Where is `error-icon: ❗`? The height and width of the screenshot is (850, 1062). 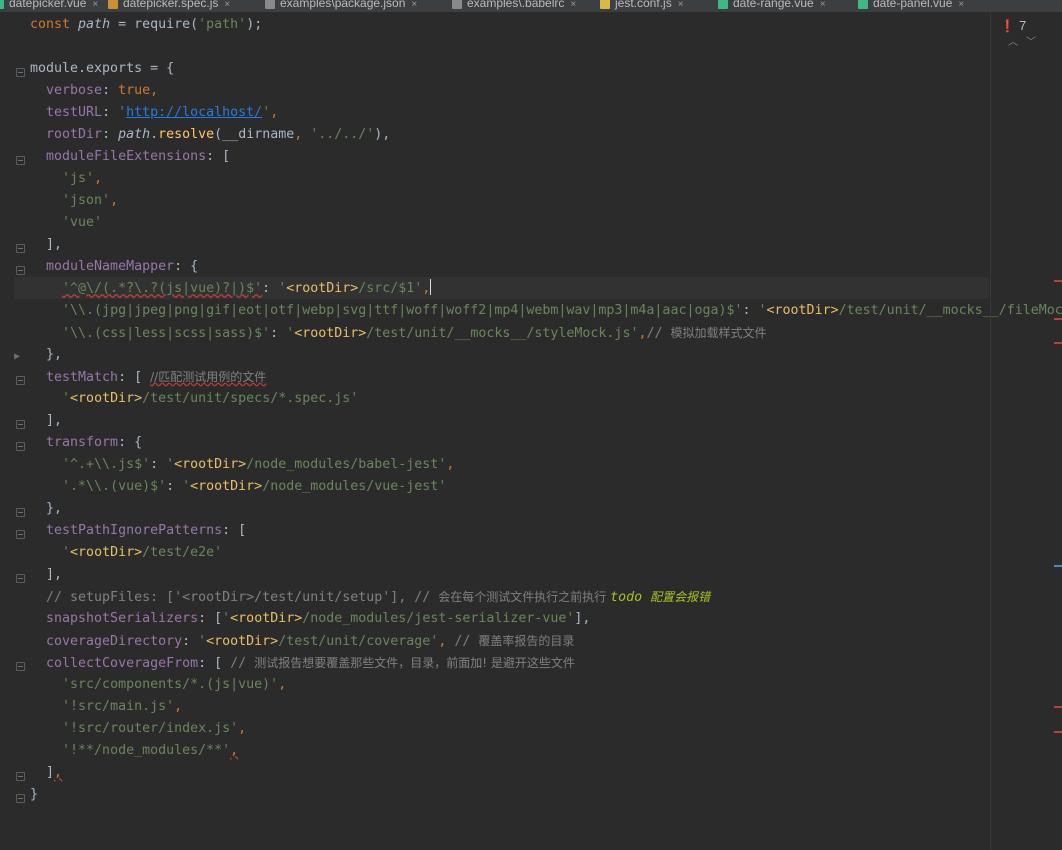
error-icon: ❗ is located at coordinates (1007, 26).